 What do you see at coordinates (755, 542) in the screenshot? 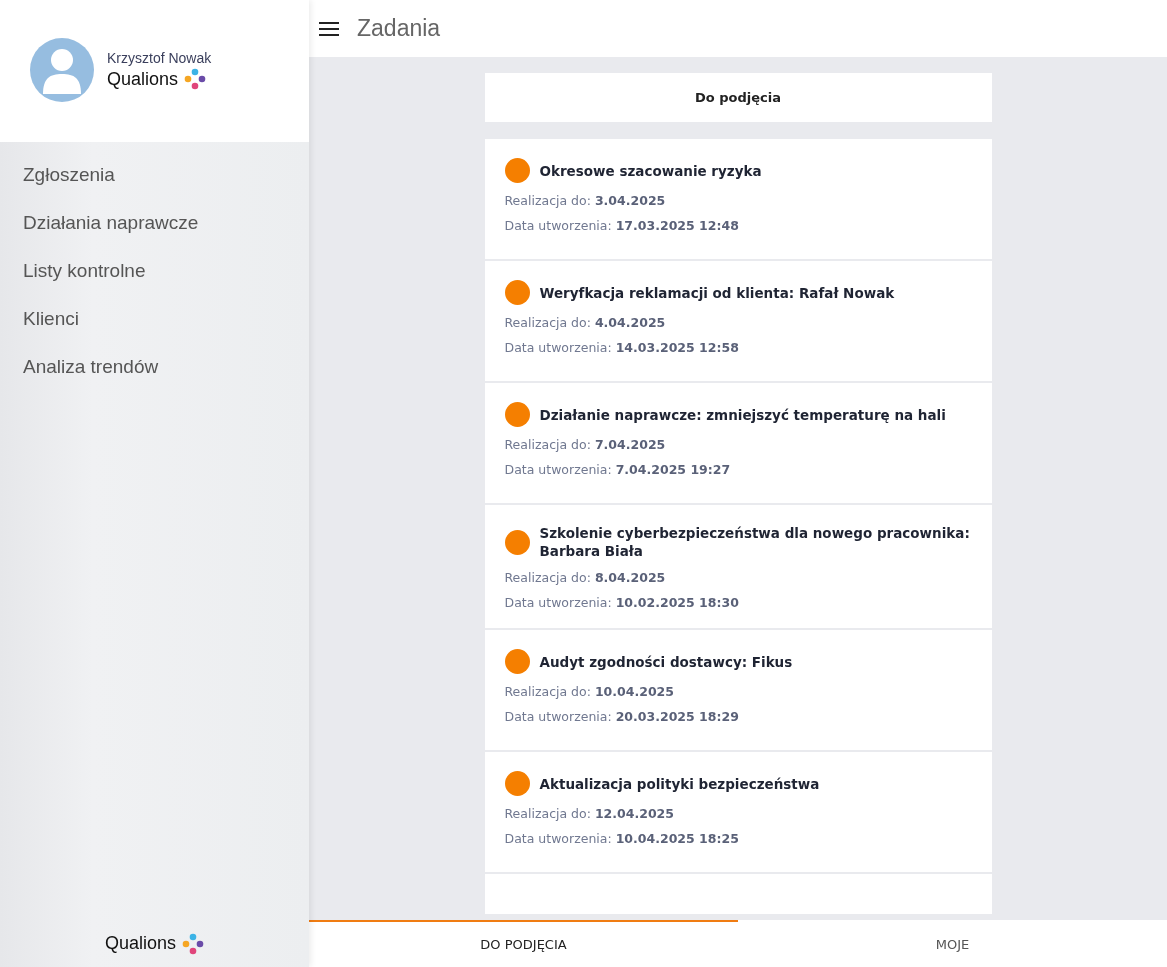
I see `task-title: Szkolenie cyberbezpieczeństwa dla nowego pracownika: Barbara Biała` at bounding box center [755, 542].